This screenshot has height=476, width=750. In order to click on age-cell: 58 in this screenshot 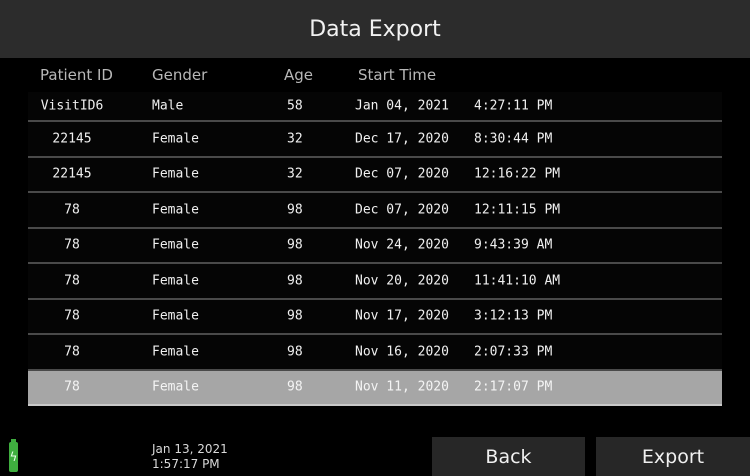, I will do `click(295, 106)`.